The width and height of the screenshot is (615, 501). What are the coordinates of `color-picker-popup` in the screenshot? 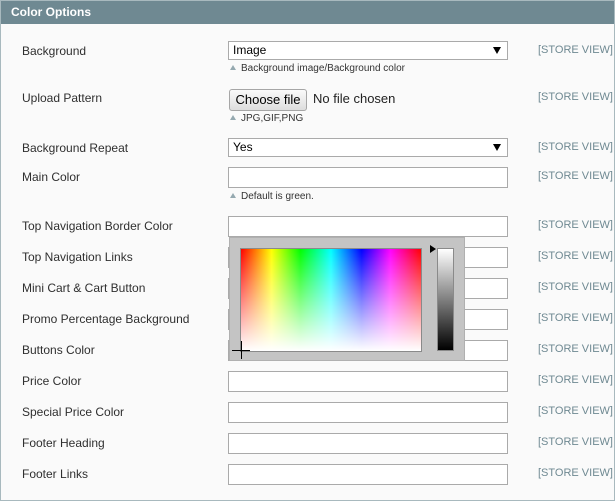 It's located at (347, 299).